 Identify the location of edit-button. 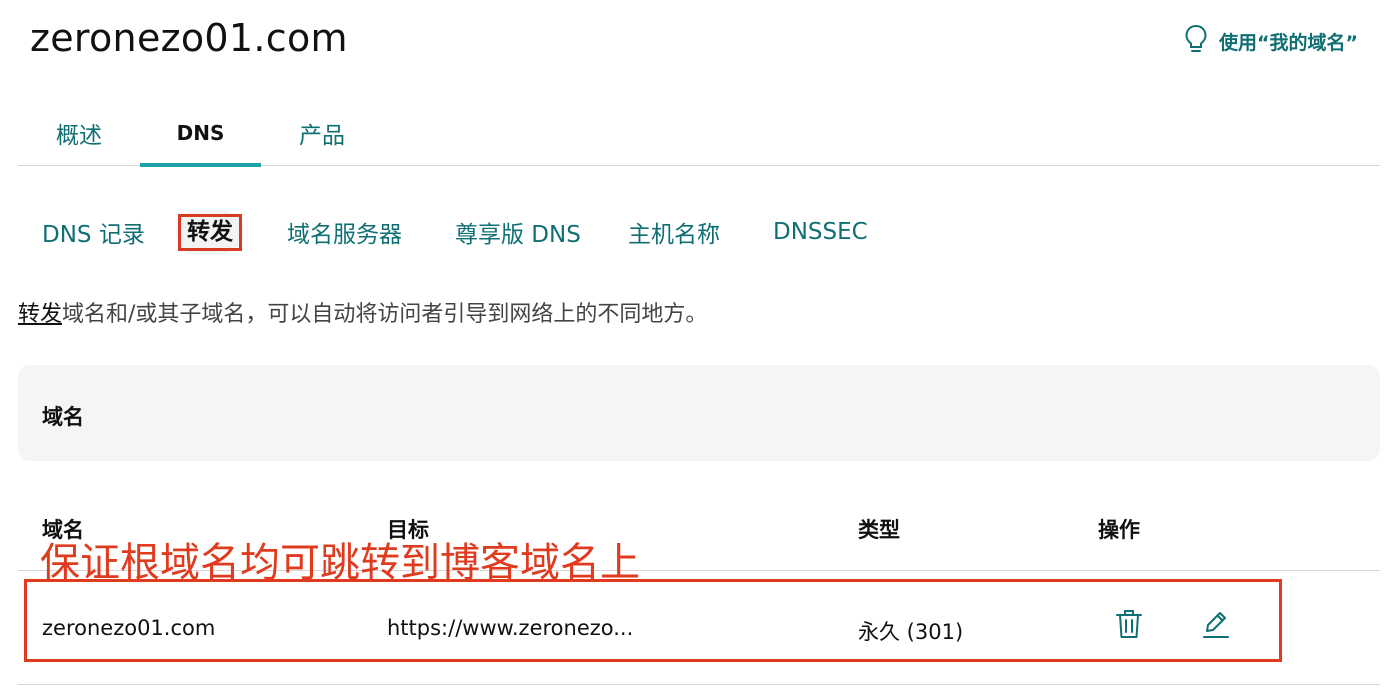
(1216, 626).